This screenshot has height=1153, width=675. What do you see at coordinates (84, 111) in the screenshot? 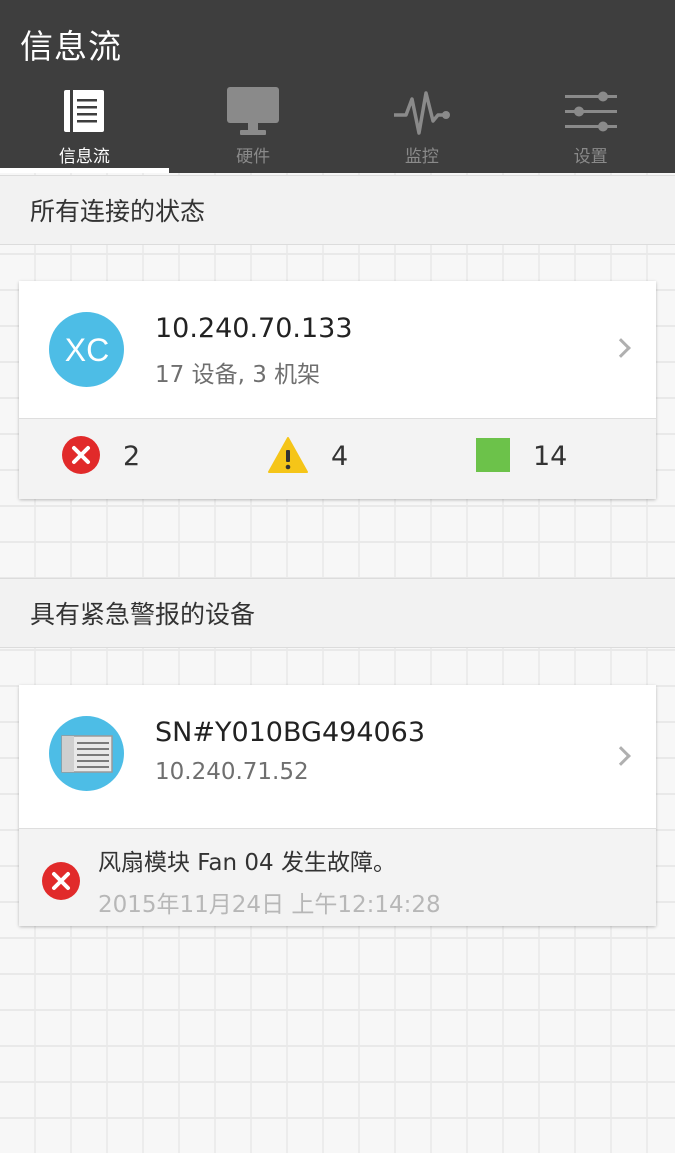
I see `feed-icon` at bounding box center [84, 111].